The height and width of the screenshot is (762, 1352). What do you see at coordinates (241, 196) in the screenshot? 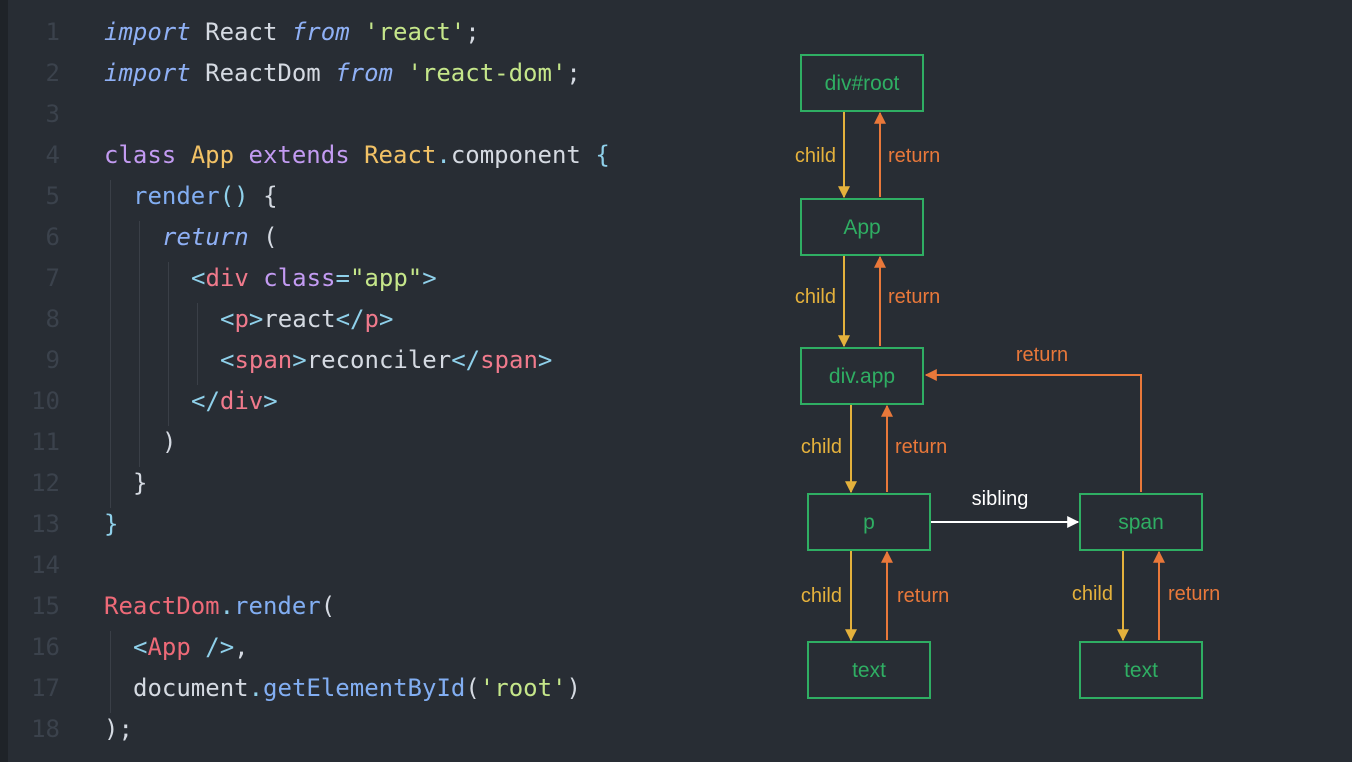
I see `code-token: ()` at bounding box center [241, 196].